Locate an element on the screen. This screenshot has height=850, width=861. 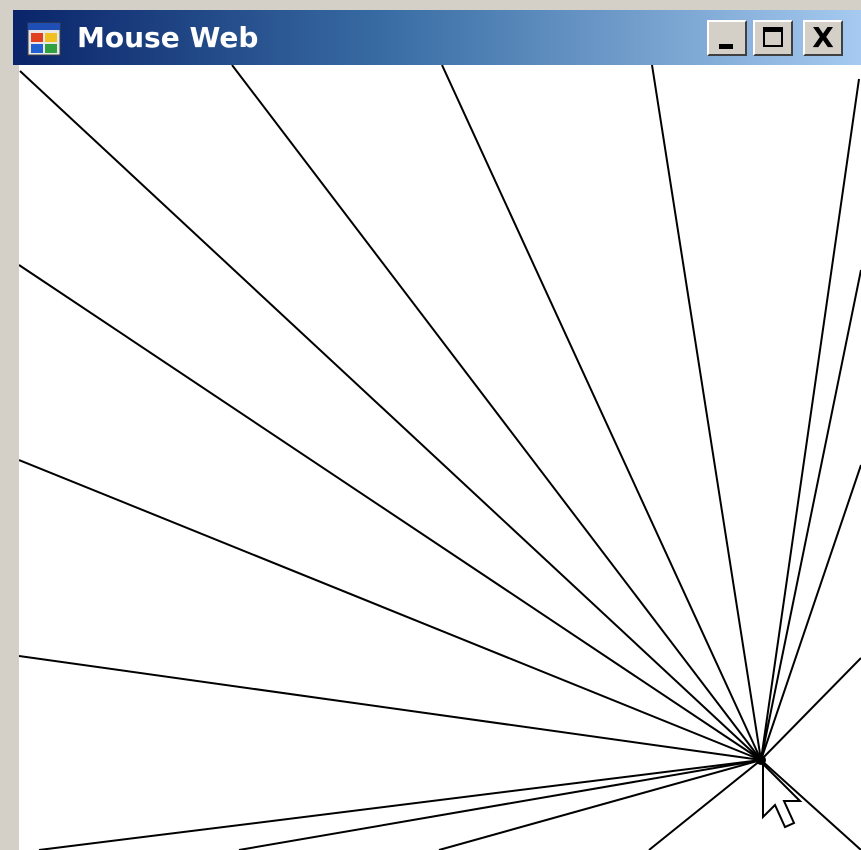
arrow-cursor-icon is located at coordinates (782, 795).